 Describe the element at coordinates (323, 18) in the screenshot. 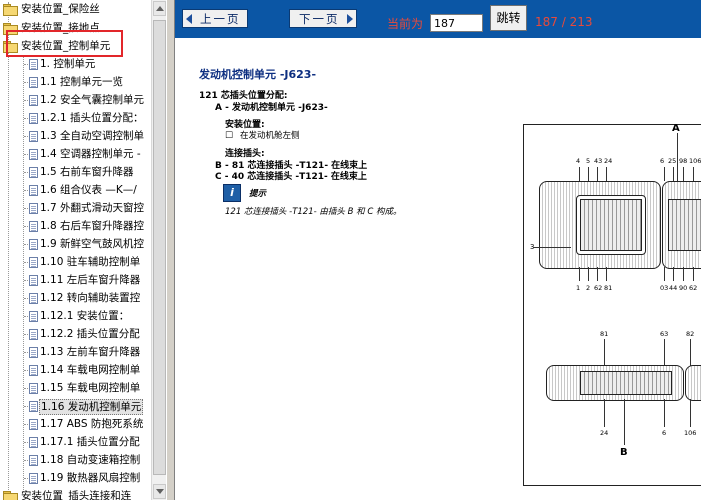

I see `next-page-button: 下一页` at that location.